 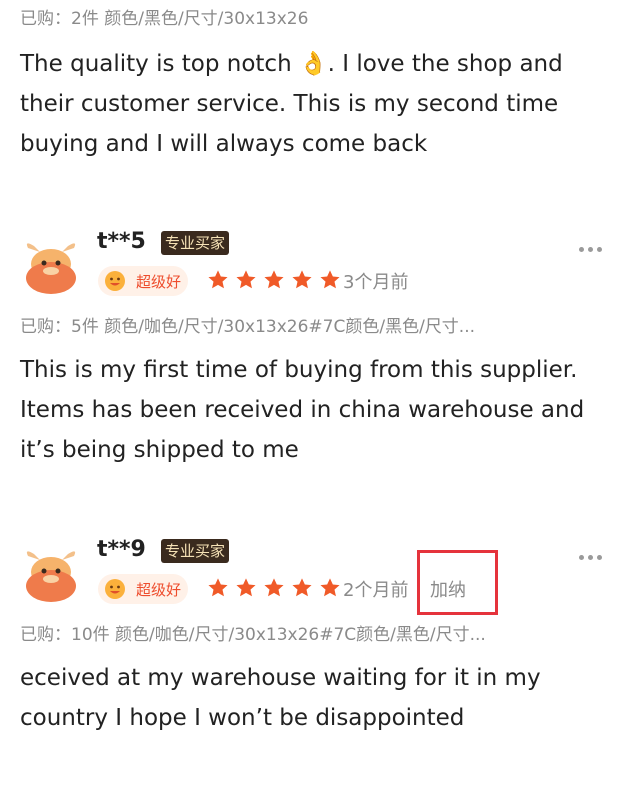 What do you see at coordinates (376, 282) in the screenshot?
I see `review-time: 3个月前` at bounding box center [376, 282].